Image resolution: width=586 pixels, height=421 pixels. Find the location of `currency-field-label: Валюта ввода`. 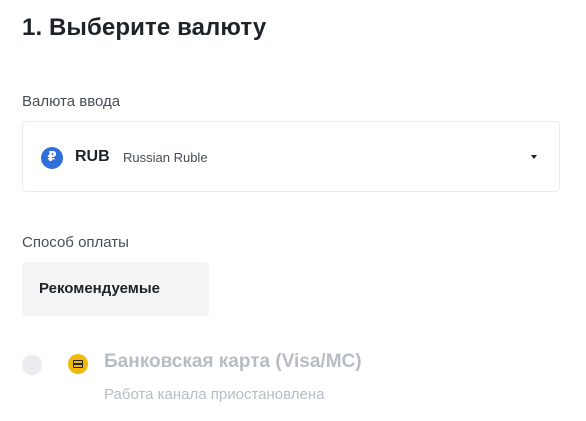

currency-field-label: Валюта ввода is located at coordinates (71, 101).